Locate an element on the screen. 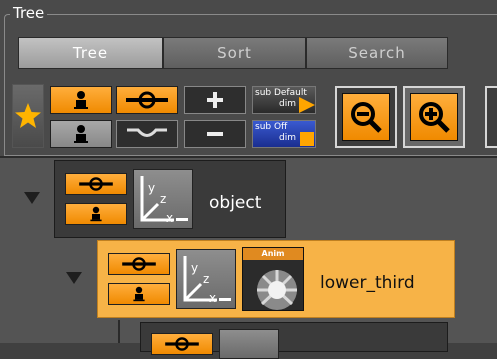 Image resolution: width=497 pixels, height=359 pixels. panel-title: Tree is located at coordinates (29, 13).